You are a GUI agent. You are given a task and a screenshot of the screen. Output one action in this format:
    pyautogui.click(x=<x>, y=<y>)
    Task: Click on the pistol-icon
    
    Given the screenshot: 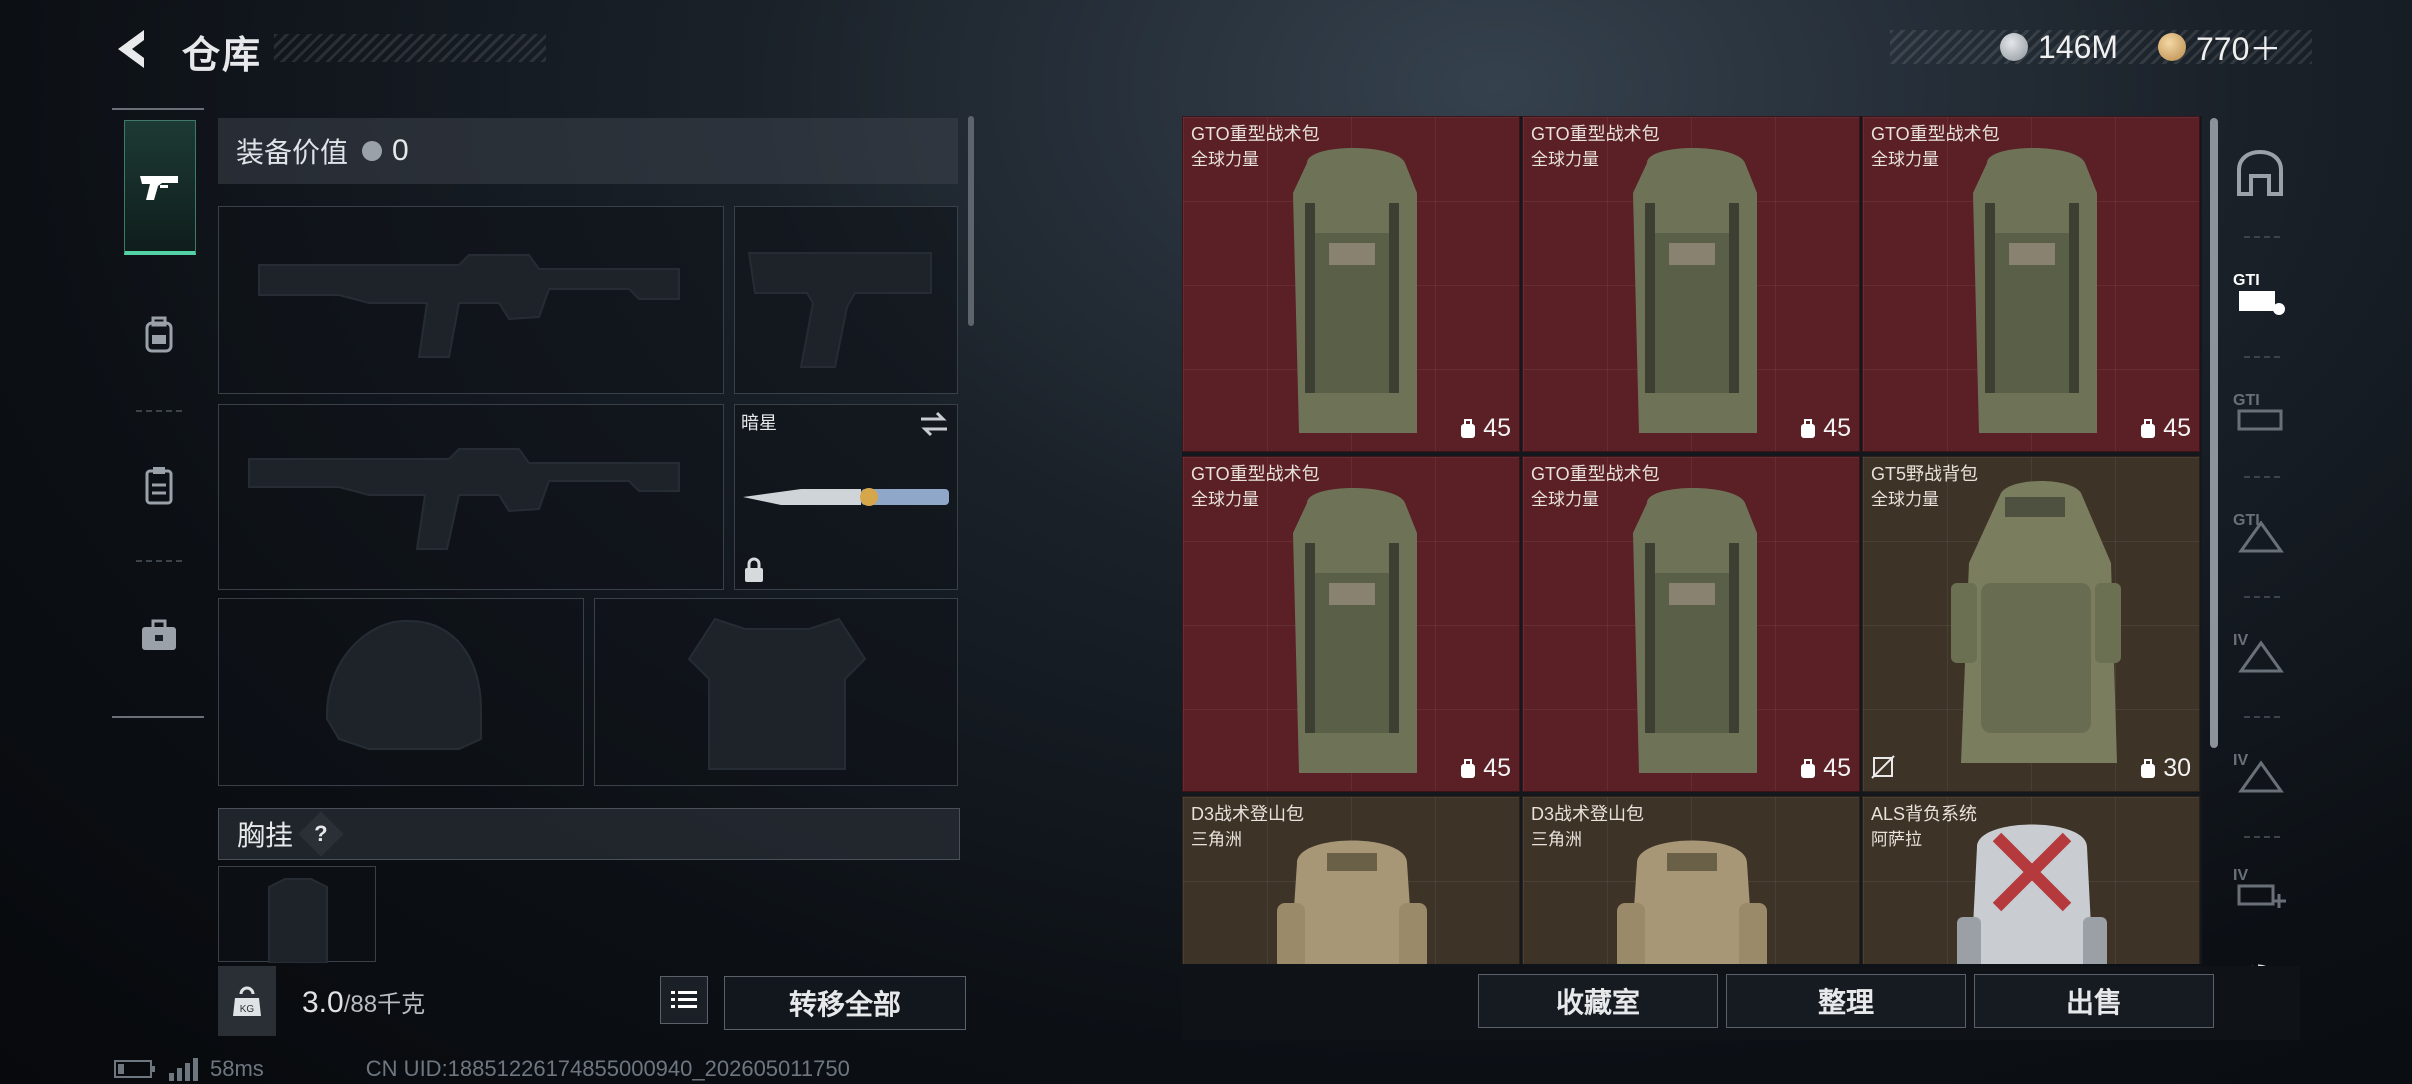 What is the action you would take?
    pyautogui.click(x=159, y=188)
    